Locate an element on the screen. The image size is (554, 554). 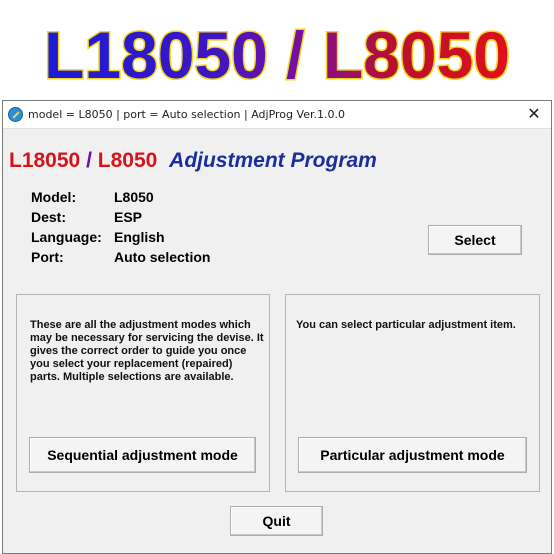
info-key: Language: is located at coordinates (66, 237).